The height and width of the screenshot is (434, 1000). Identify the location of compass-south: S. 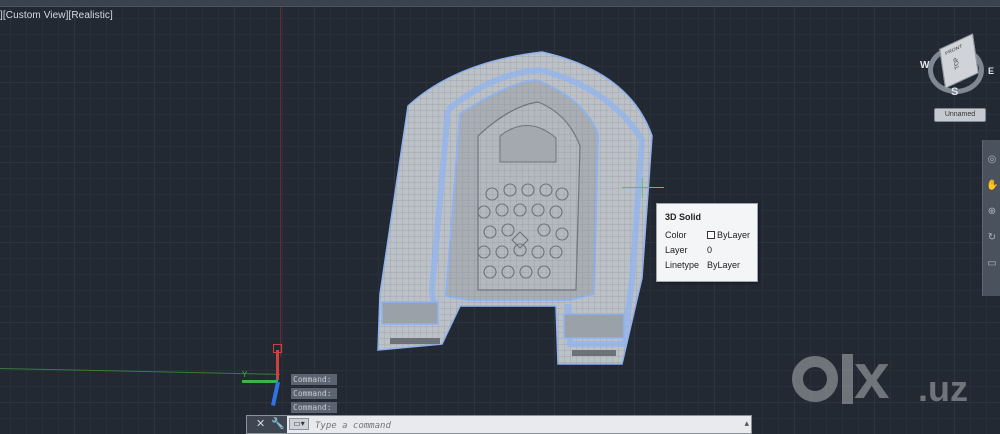
(954, 92).